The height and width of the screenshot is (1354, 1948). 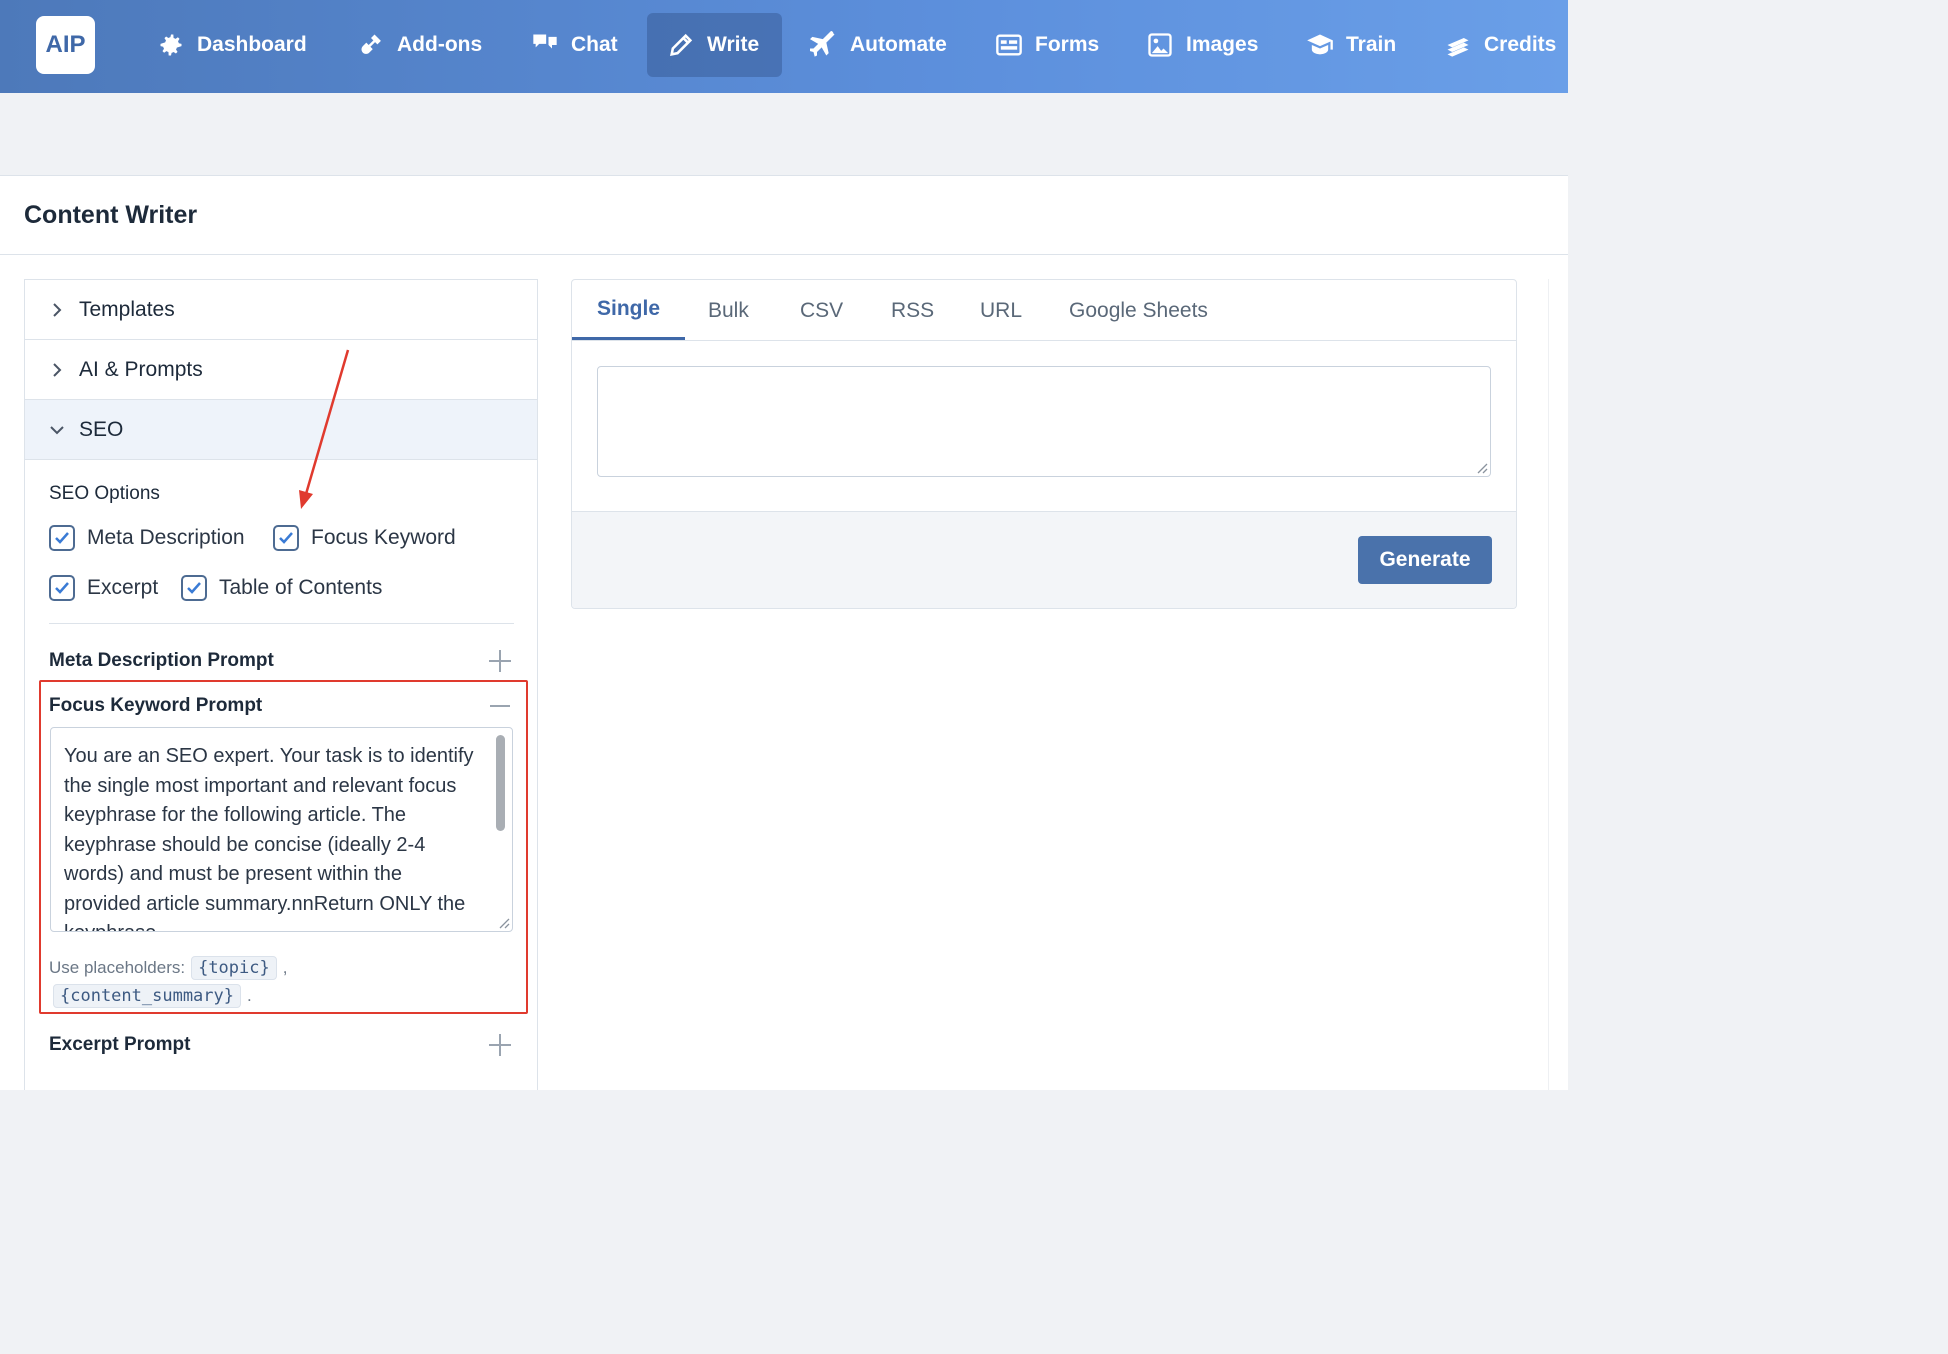 I want to click on action-bar: Generate, so click(x=1044, y=559).